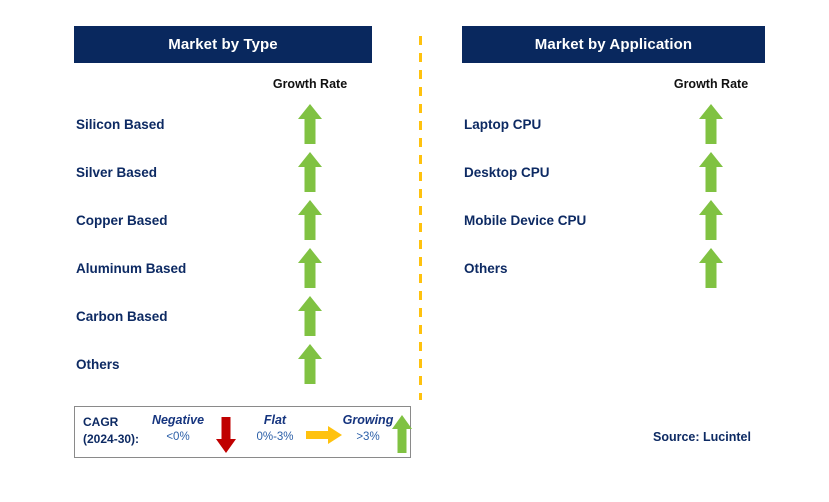 The height and width of the screenshot is (502, 829). Describe the element at coordinates (111, 439) in the screenshot. I see `legend-cagr-line2: (2024-30):` at that location.